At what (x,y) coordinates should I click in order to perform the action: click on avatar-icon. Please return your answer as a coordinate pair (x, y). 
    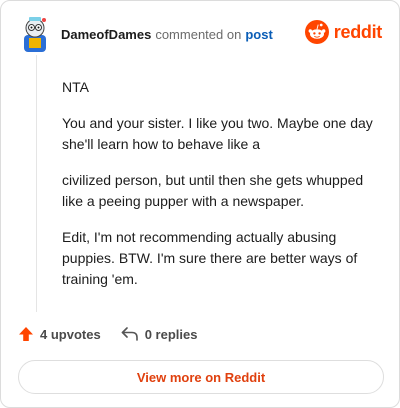
    Looking at the image, I should click on (35, 34).